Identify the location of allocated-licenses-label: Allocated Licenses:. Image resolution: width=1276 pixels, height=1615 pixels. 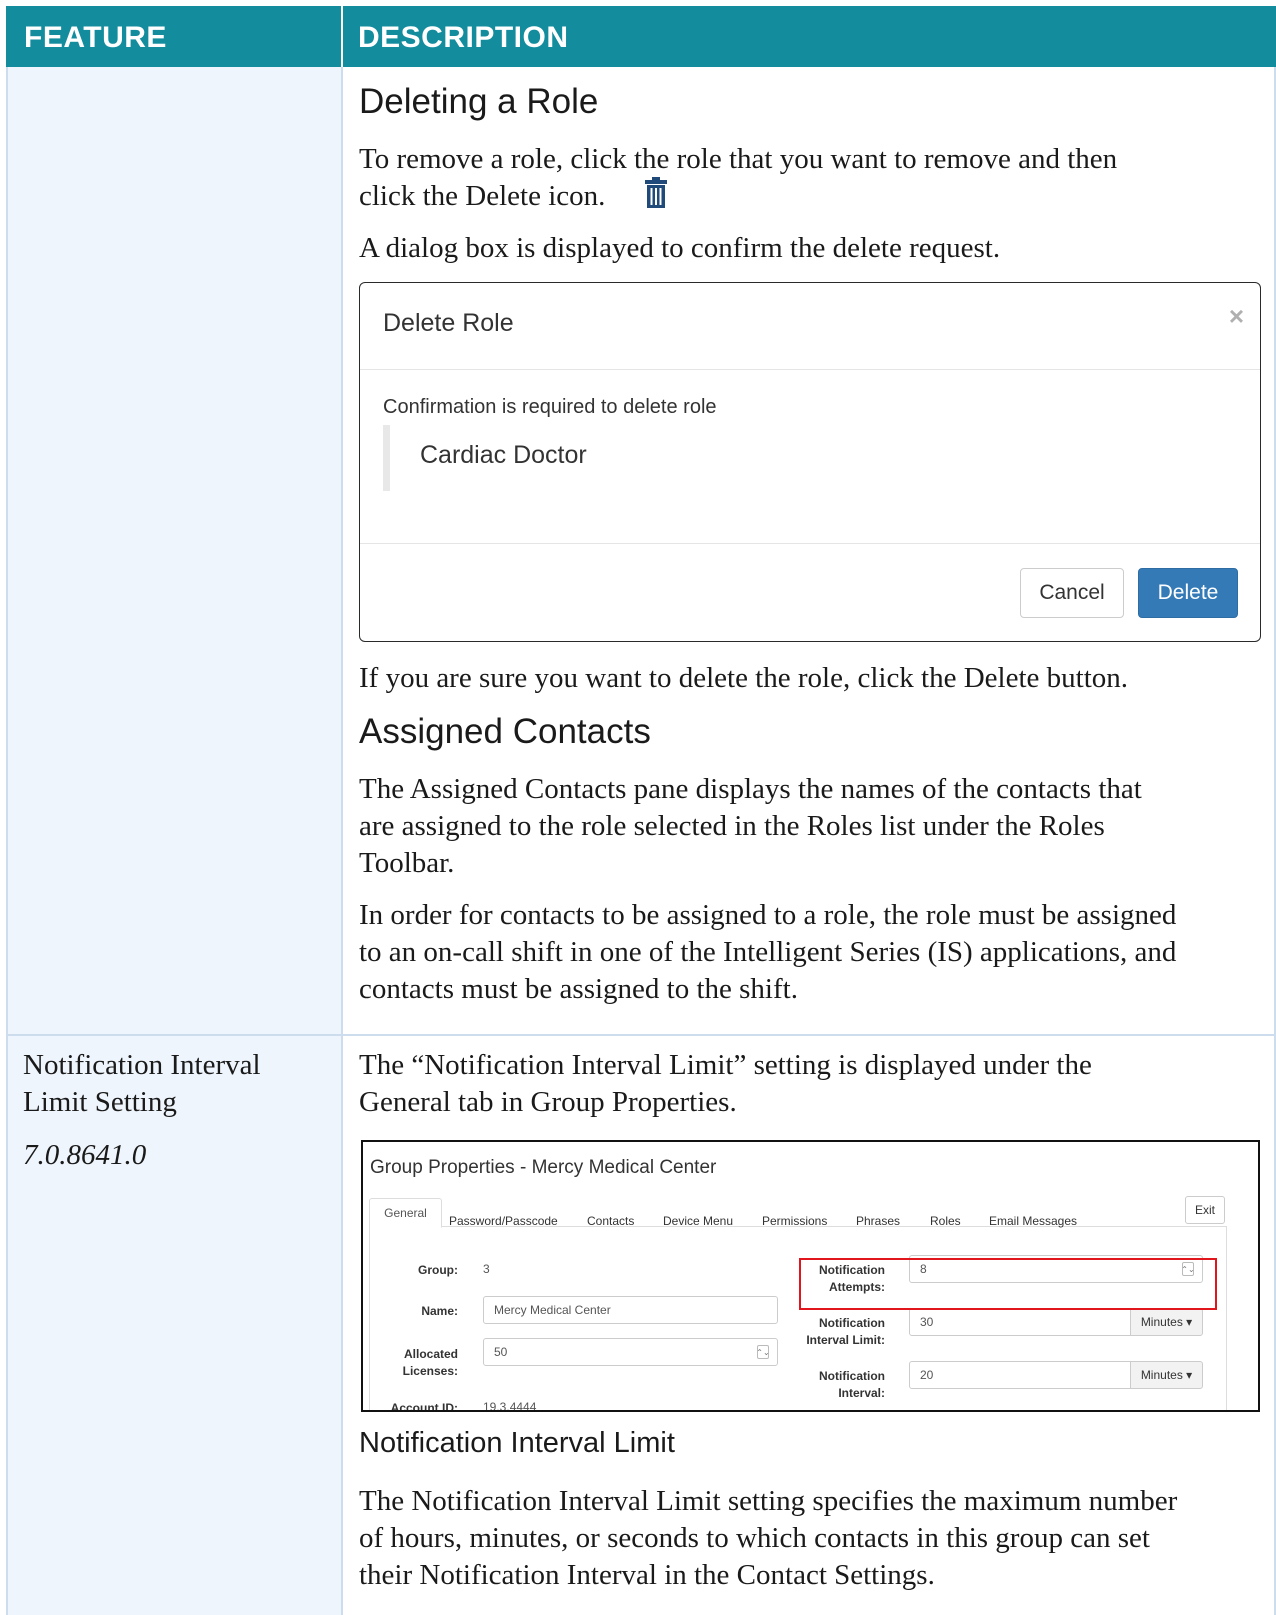
(430, 1362).